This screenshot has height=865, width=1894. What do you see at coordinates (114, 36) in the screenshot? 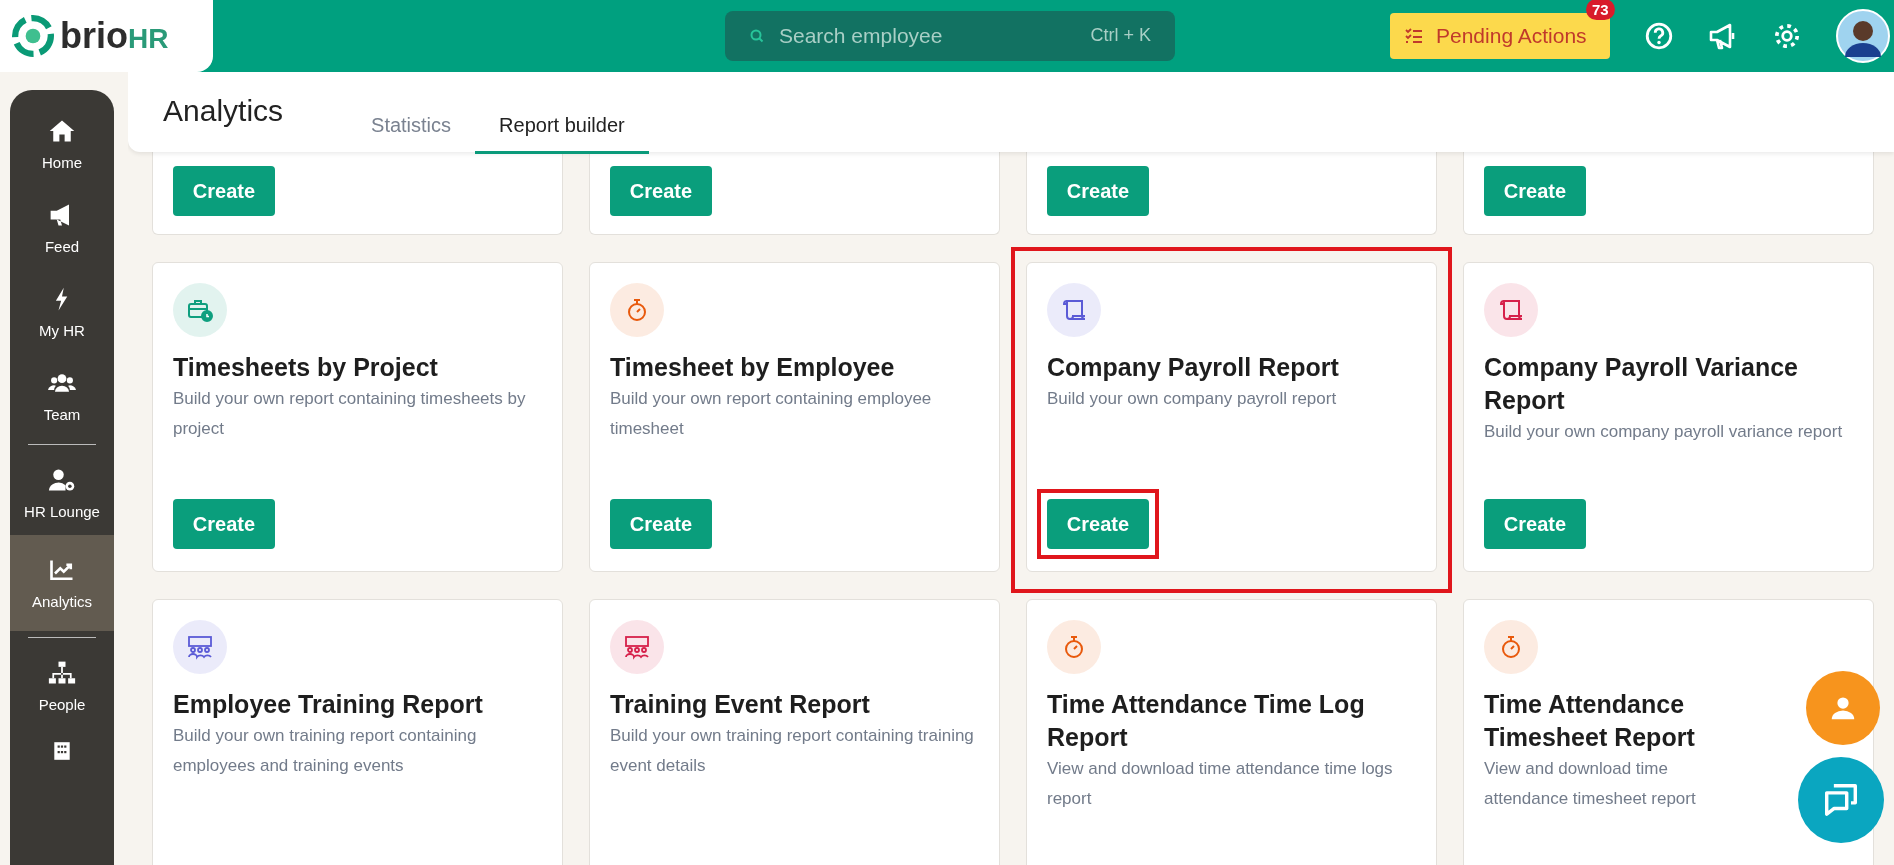
I see `logo-text: brioHR` at bounding box center [114, 36].